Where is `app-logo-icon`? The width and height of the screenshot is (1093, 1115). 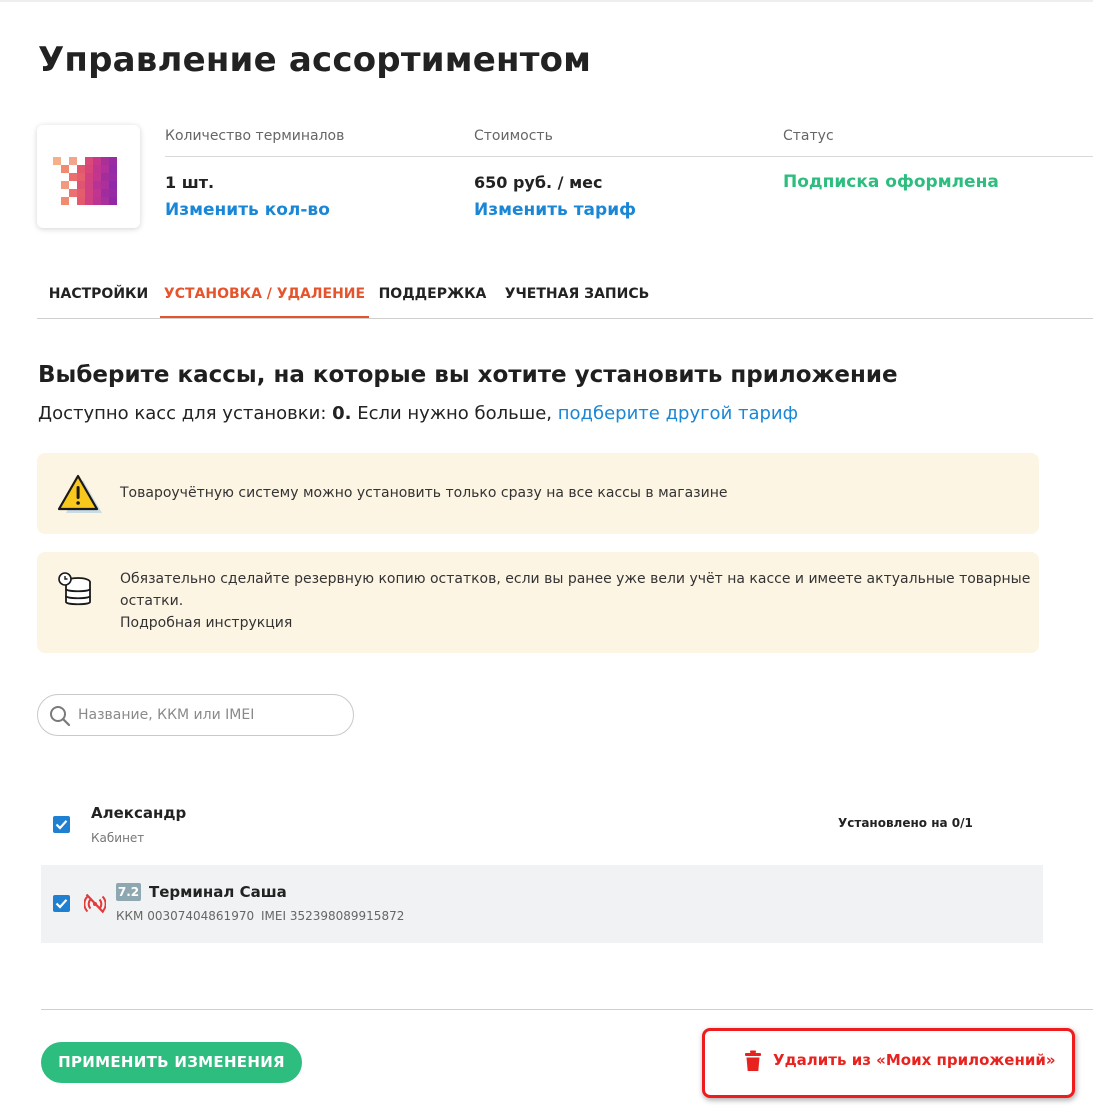
app-logo-icon is located at coordinates (85, 181).